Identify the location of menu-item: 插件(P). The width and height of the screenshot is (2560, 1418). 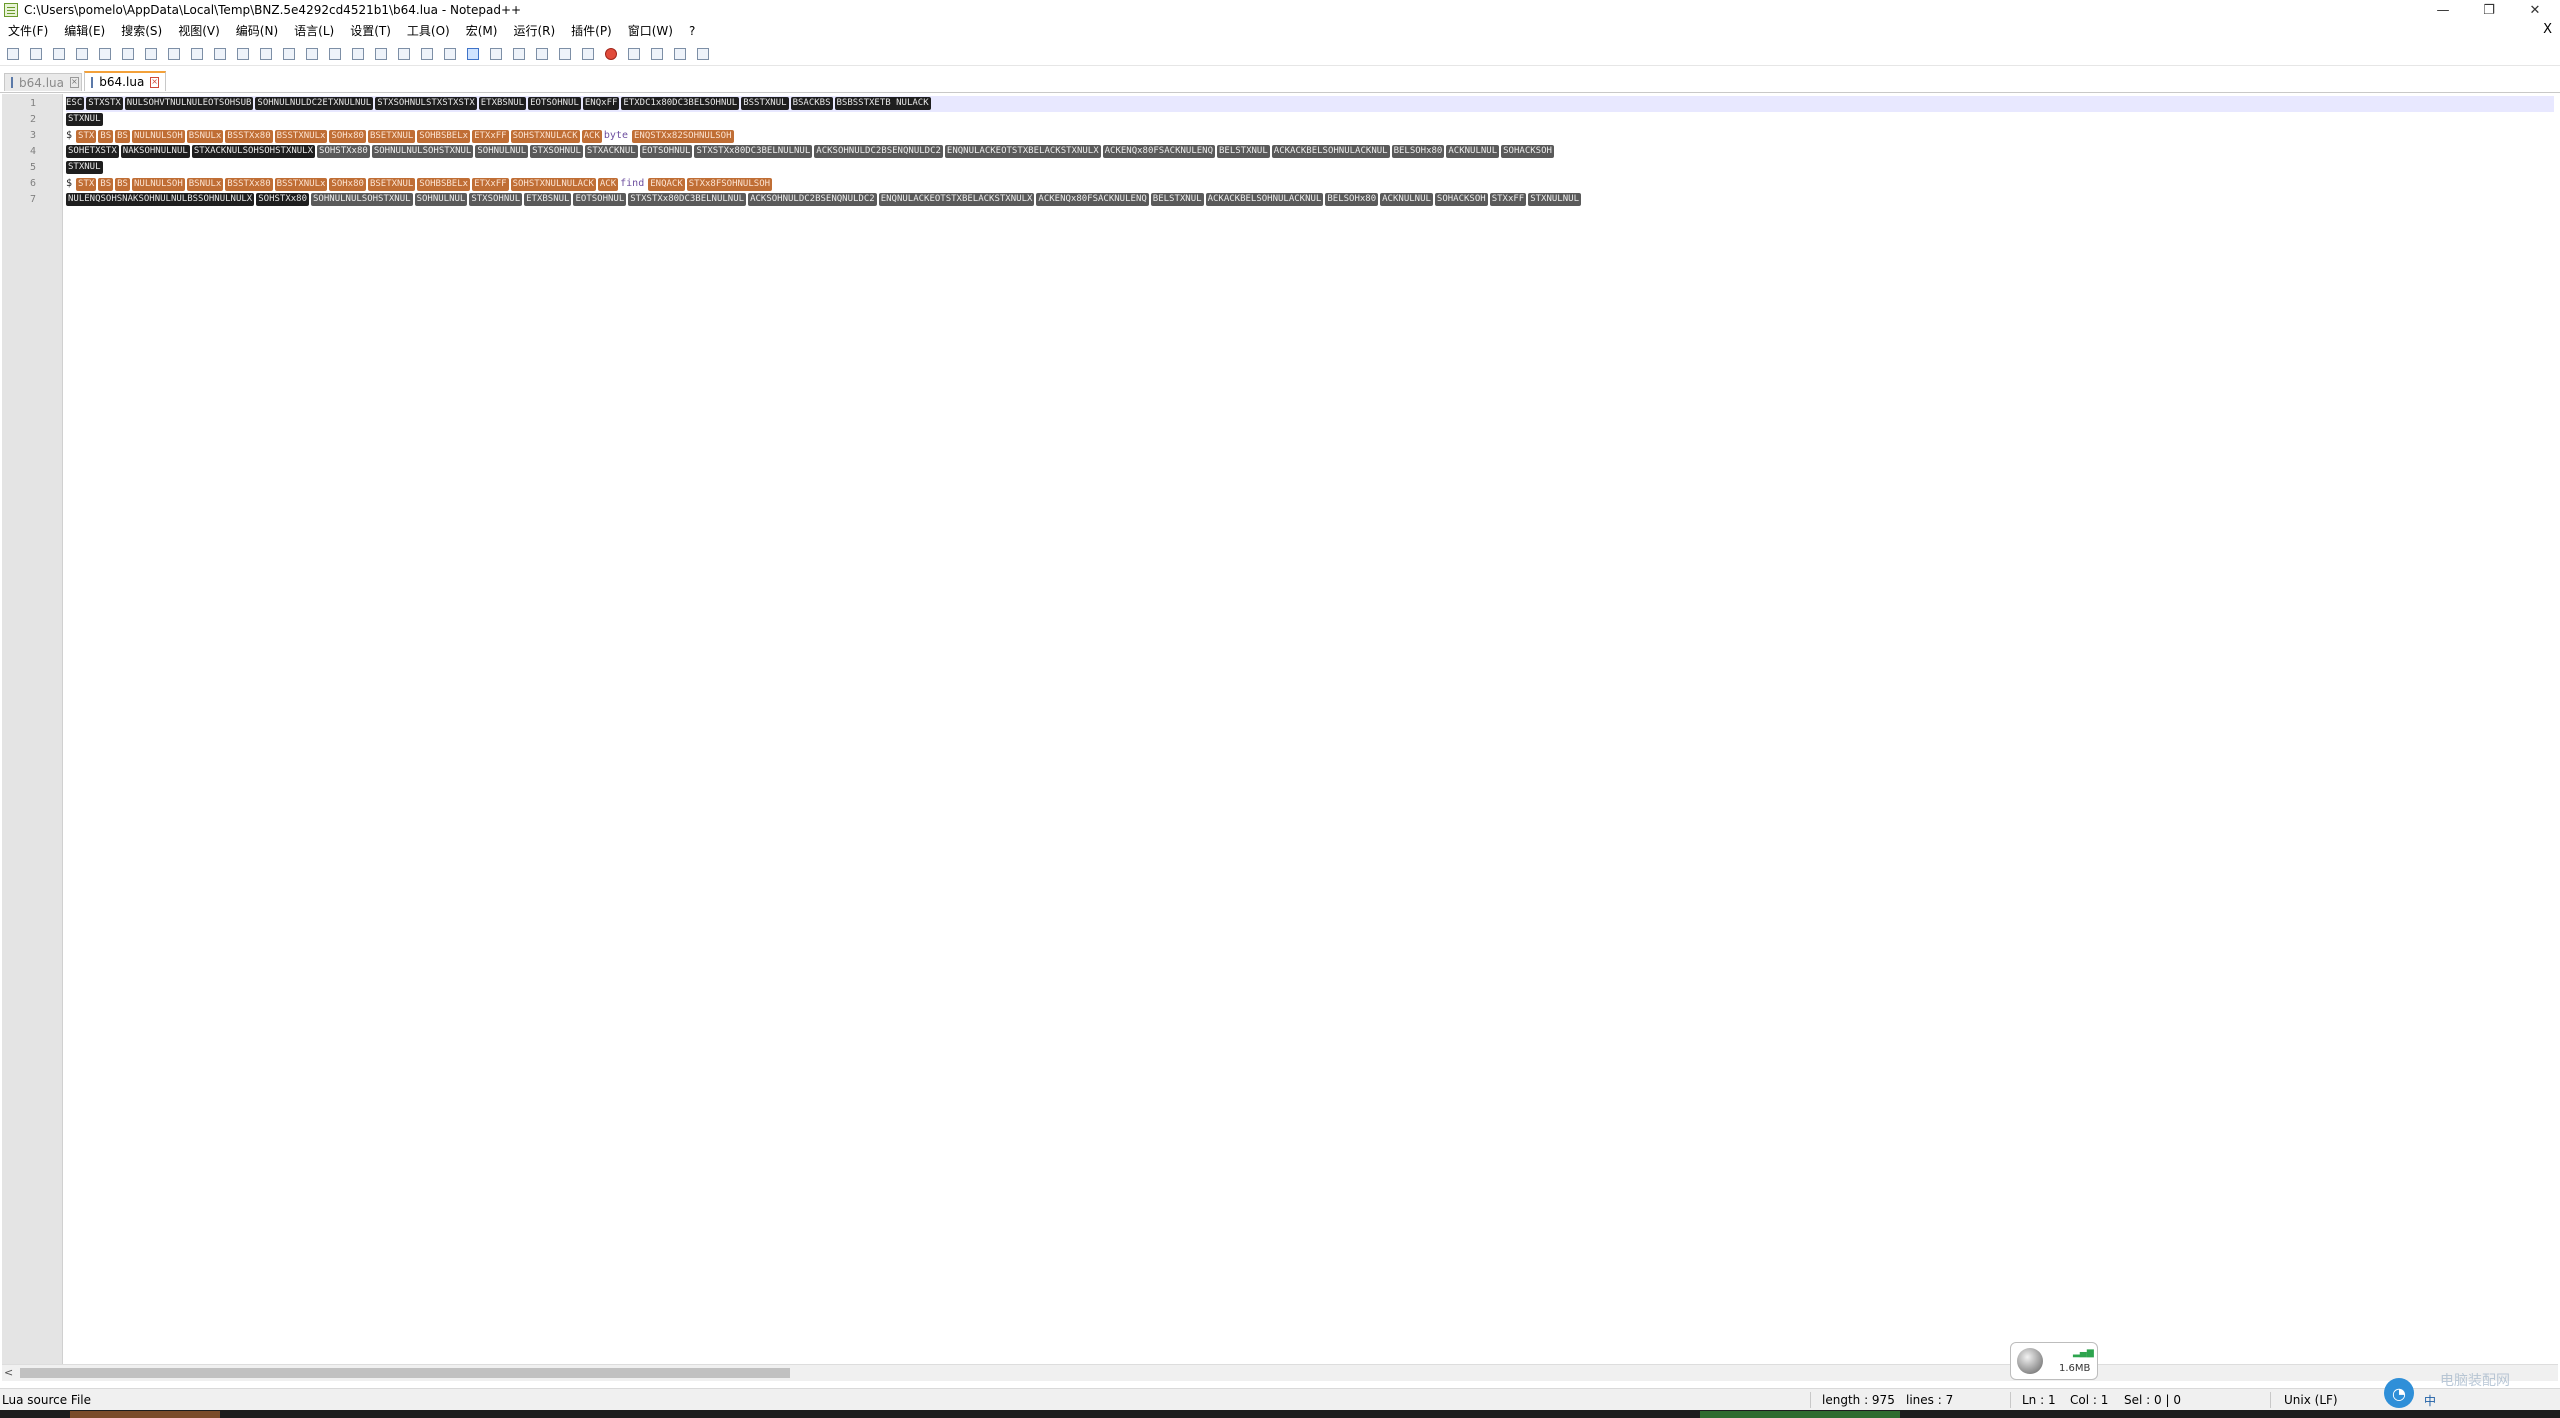
(591, 31).